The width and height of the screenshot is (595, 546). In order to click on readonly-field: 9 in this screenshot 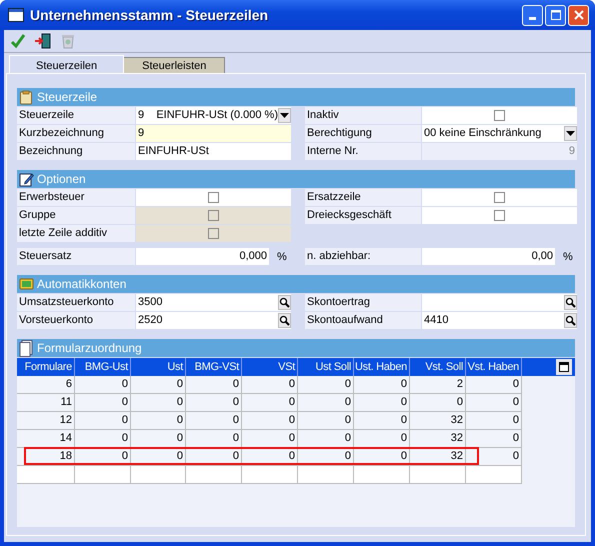, I will do `click(499, 151)`.